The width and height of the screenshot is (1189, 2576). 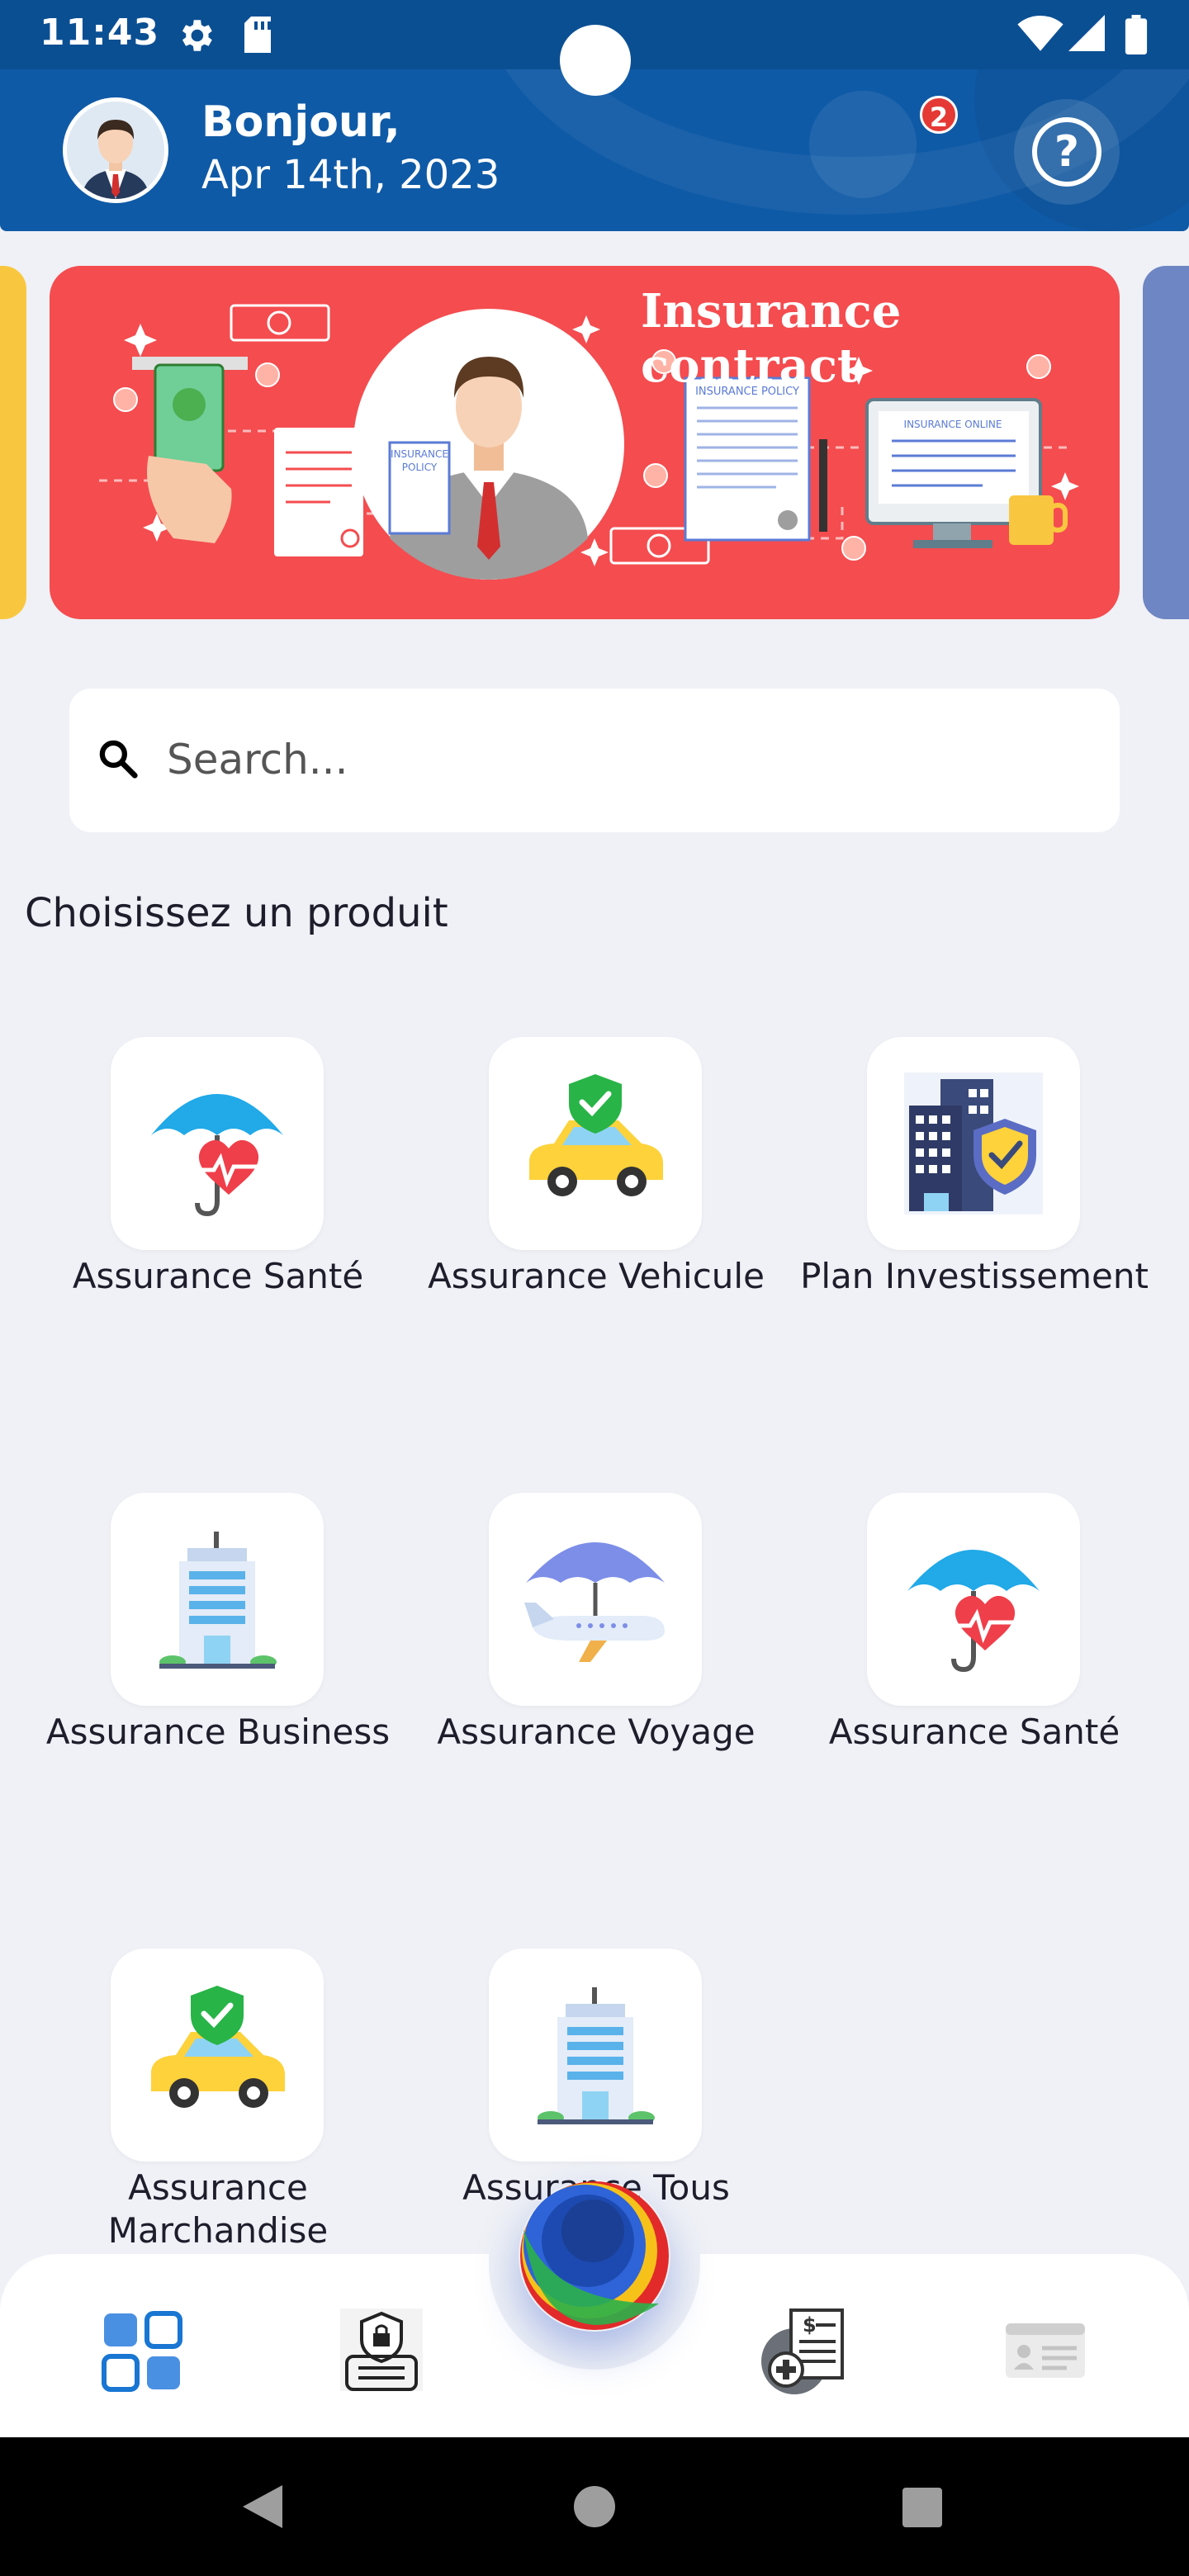 I want to click on svg-text: INSURANCE ONLINE, so click(x=953, y=424).